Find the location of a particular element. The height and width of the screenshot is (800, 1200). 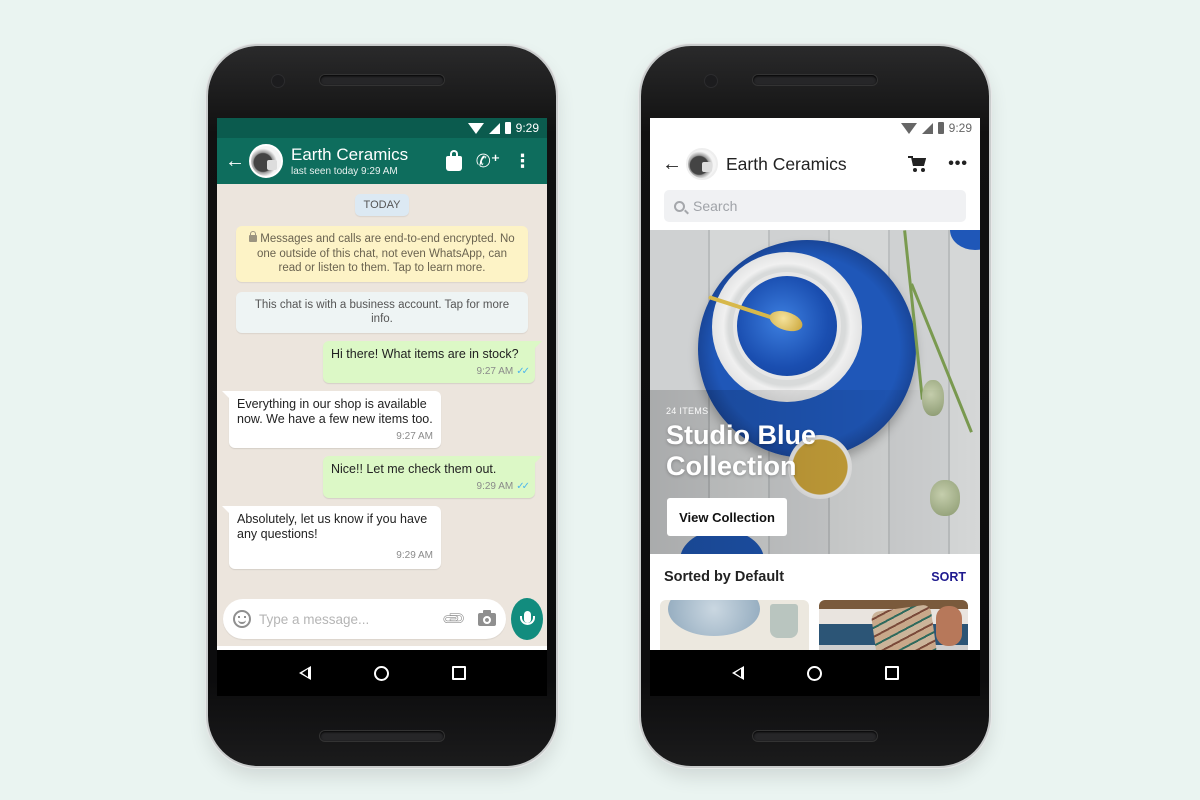

search-bar is located at coordinates (815, 206).